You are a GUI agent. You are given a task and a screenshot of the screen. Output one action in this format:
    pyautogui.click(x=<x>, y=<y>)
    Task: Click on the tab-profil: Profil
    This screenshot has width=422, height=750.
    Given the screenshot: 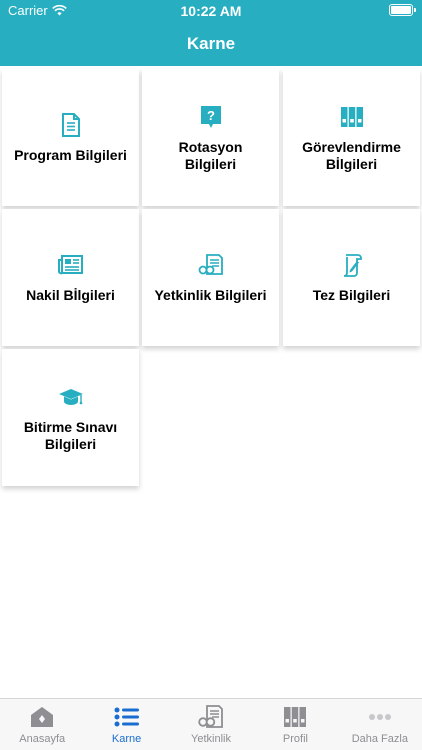 What is the action you would take?
    pyautogui.click(x=295, y=724)
    